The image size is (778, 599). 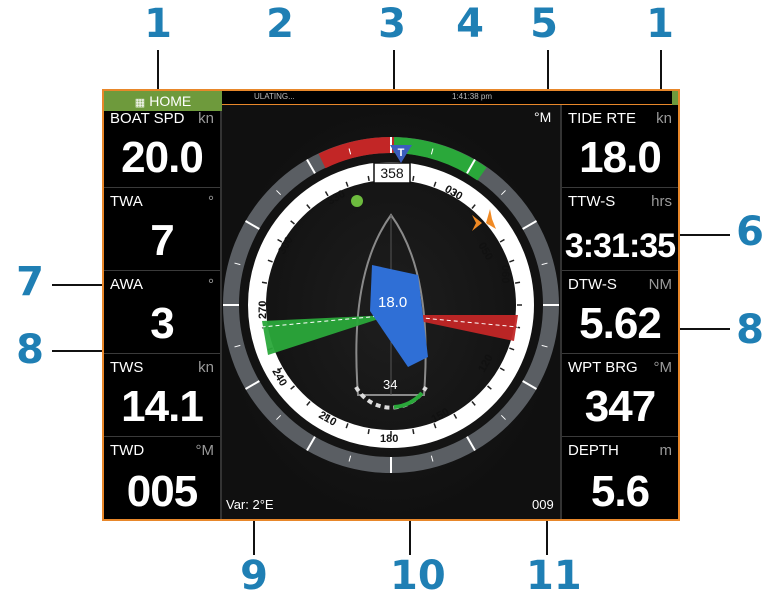 What do you see at coordinates (603, 367) in the screenshot?
I see `tile-label: WPT BRG` at bounding box center [603, 367].